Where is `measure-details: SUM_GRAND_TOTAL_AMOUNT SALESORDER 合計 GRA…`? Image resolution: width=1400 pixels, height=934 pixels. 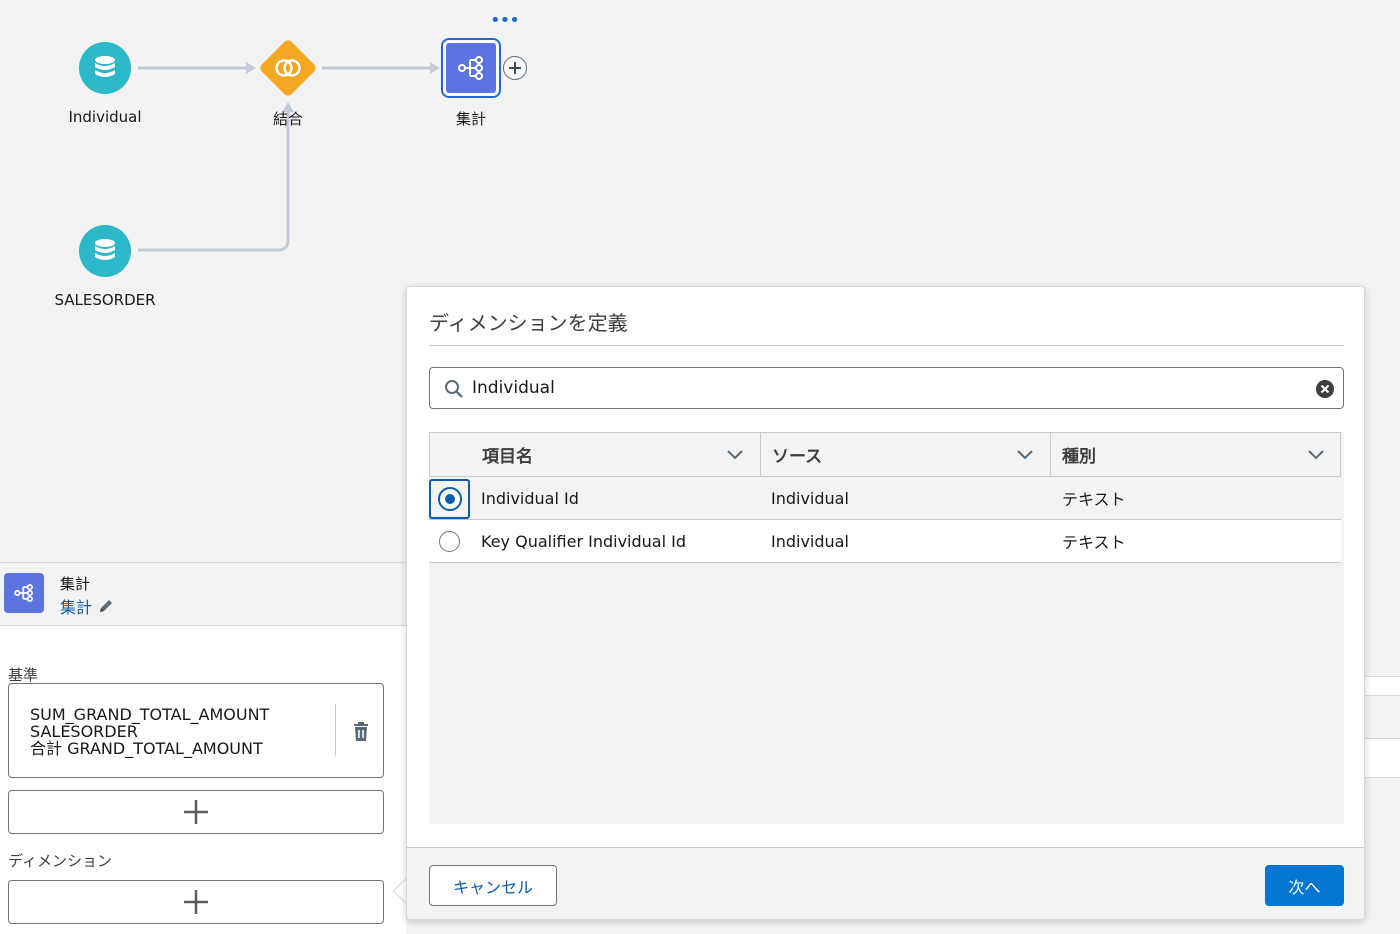
measure-details: SUM_GRAND_TOTAL_AMOUNT SALESORDER 合計 GRA… is located at coordinates (149, 731).